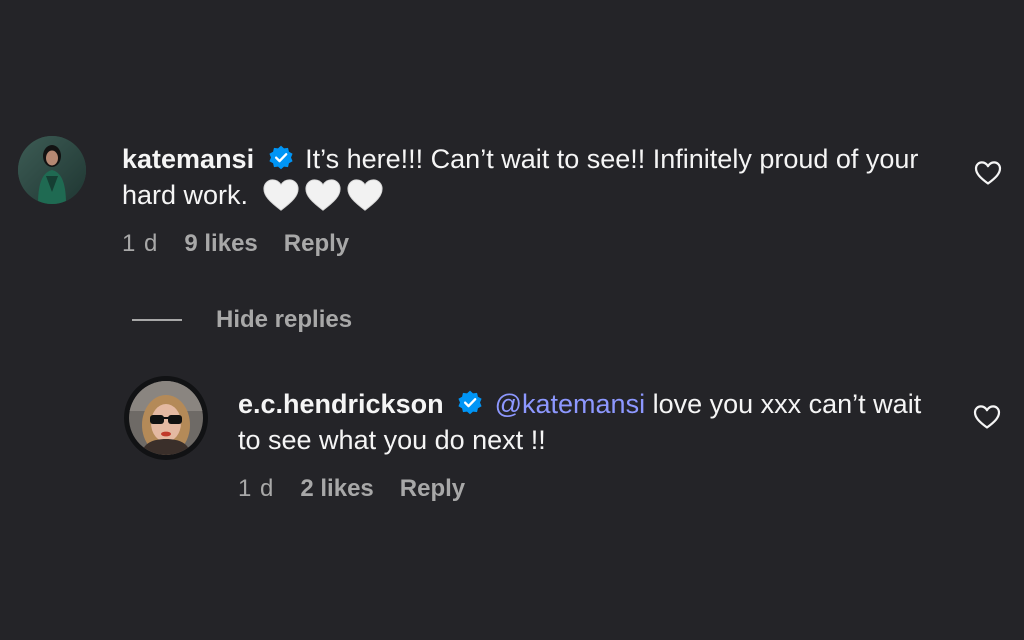  I want to click on hide-replies-button: Hide replies, so click(242, 320).